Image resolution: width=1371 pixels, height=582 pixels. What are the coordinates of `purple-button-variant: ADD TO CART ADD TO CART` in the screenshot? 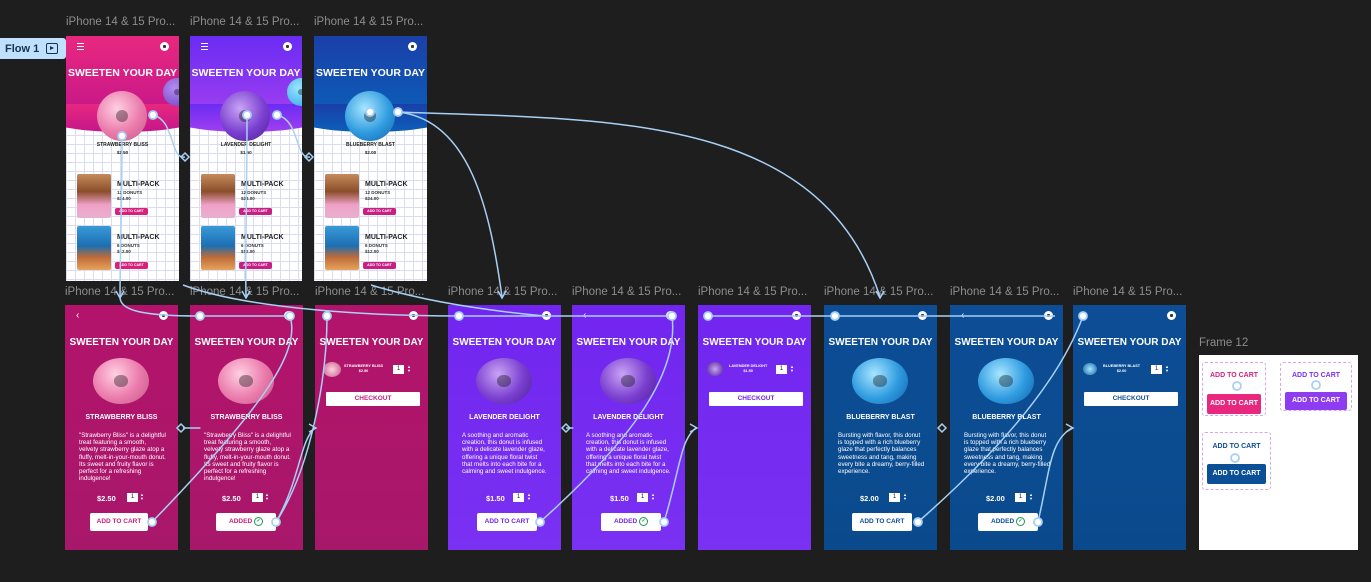 It's located at (1316, 386).